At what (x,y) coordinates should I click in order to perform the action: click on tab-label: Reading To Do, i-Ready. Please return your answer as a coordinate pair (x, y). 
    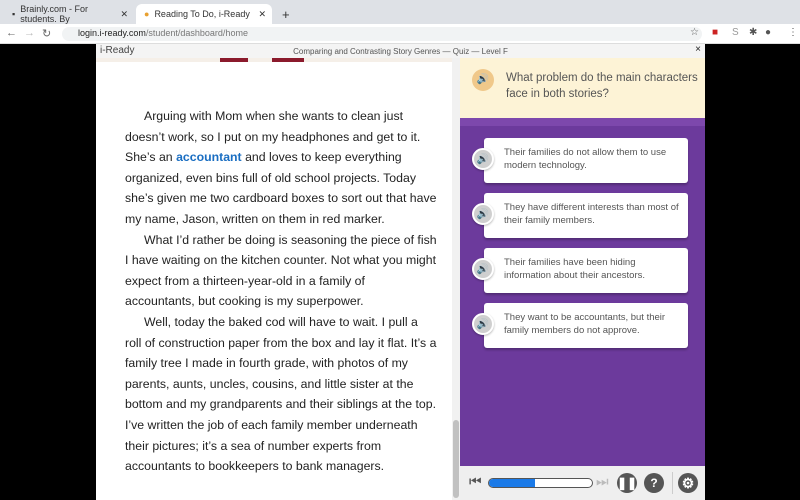
    Looking at the image, I should click on (202, 14).